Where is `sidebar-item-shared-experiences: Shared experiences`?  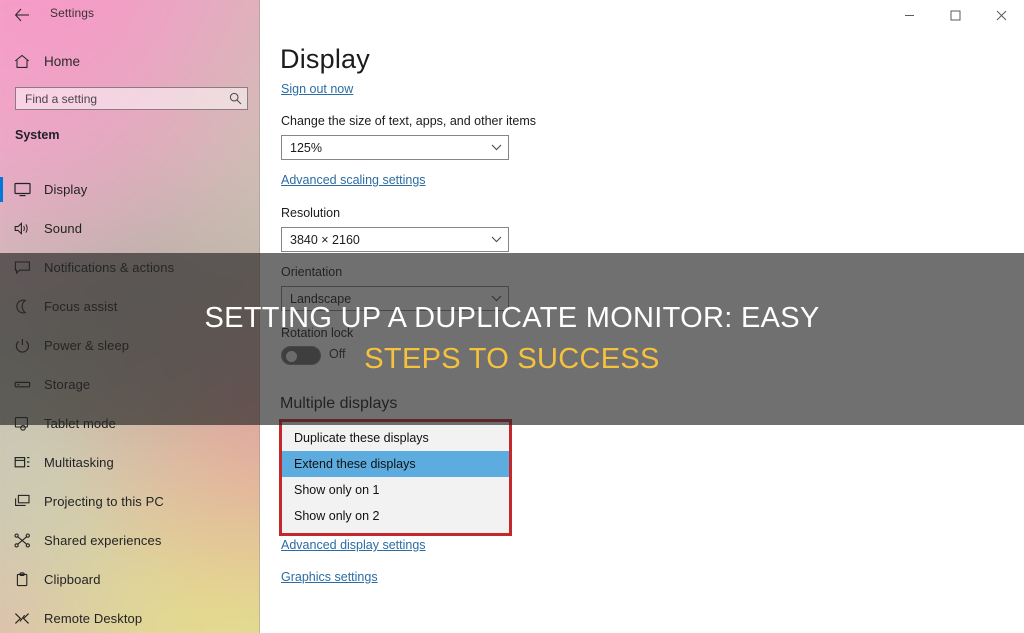 sidebar-item-shared-experiences: Shared experiences is located at coordinates (130, 540).